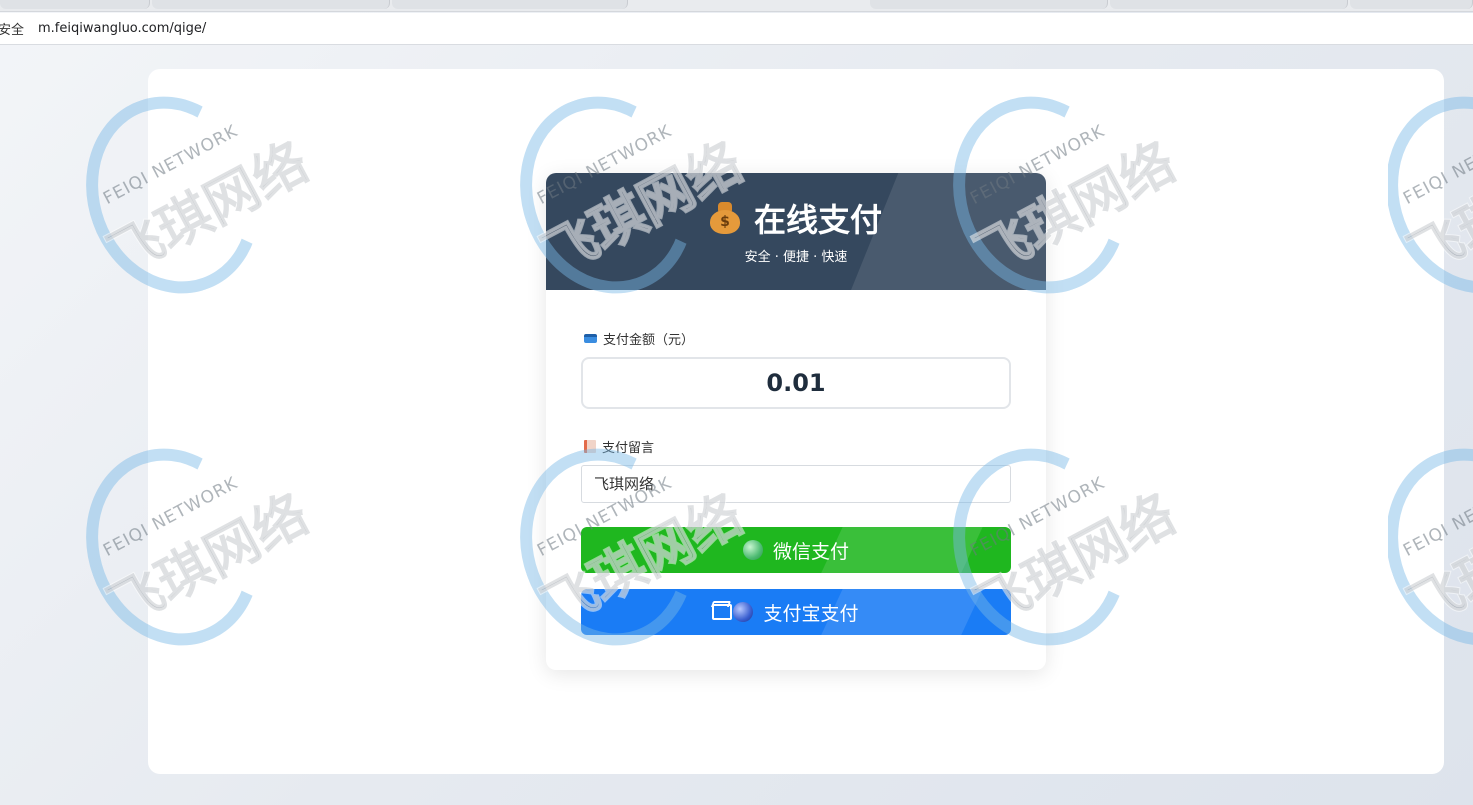 Image resolution: width=1473 pixels, height=805 pixels. I want to click on amount-label-text: 支付金额（元）, so click(649, 340).